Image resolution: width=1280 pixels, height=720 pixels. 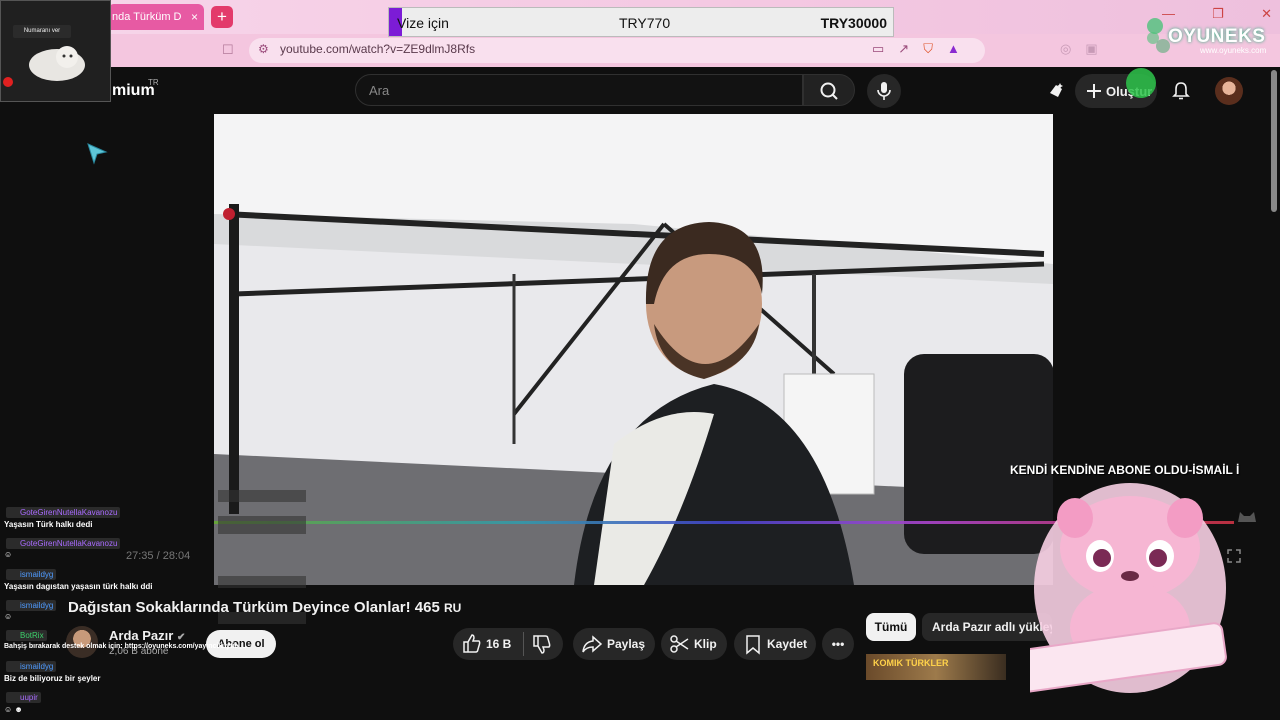 What do you see at coordinates (1141, 83) in the screenshot?
I see `green-overlay-blob` at bounding box center [1141, 83].